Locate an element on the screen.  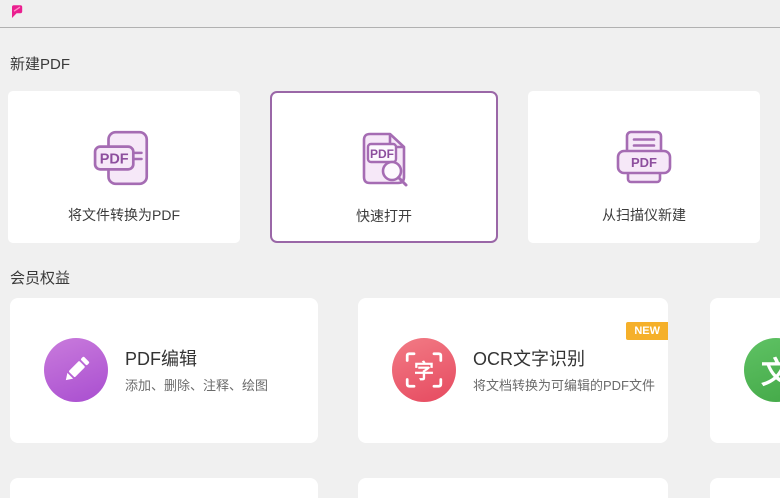
card-translate: 文 is located at coordinates (745, 370).